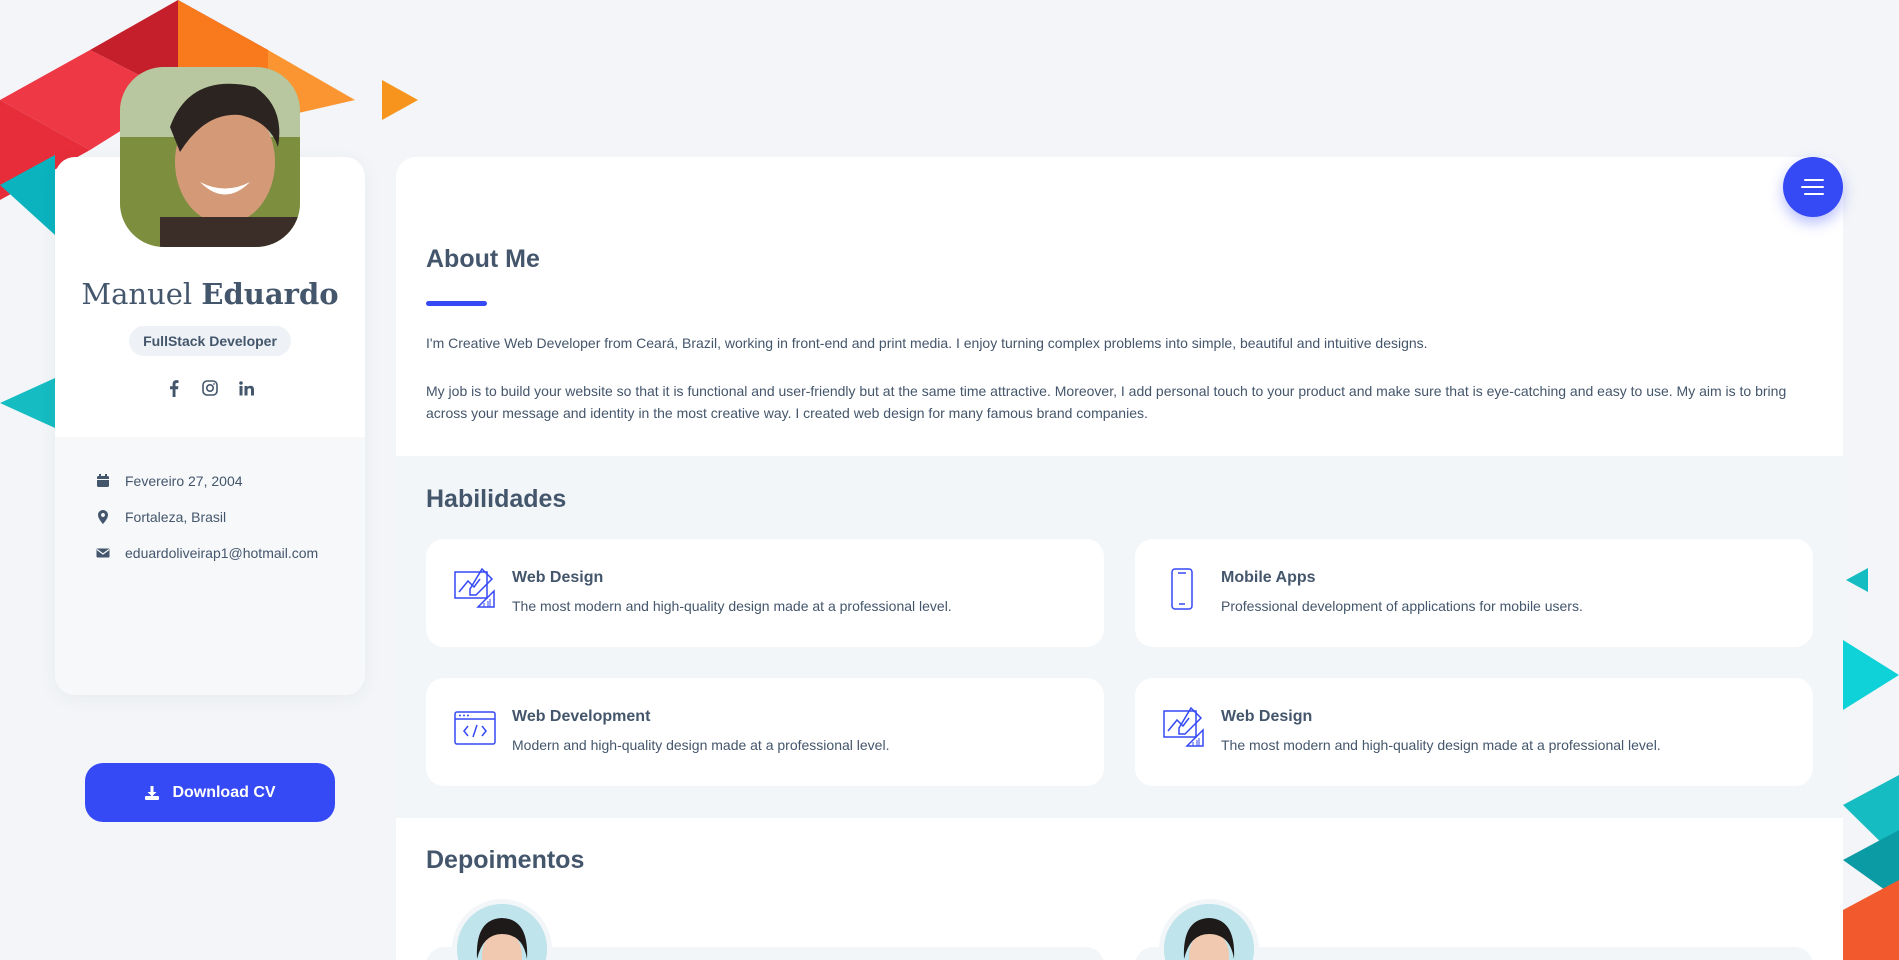  I want to click on menu-button, so click(1813, 187).